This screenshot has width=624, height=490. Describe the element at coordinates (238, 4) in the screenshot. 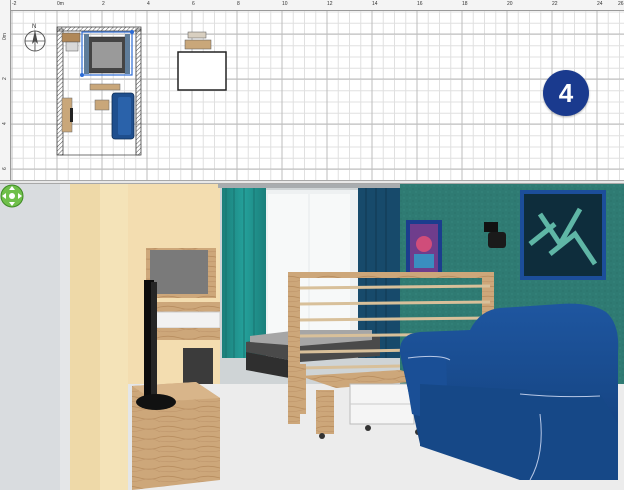

I see `ruler-label: 8` at that location.